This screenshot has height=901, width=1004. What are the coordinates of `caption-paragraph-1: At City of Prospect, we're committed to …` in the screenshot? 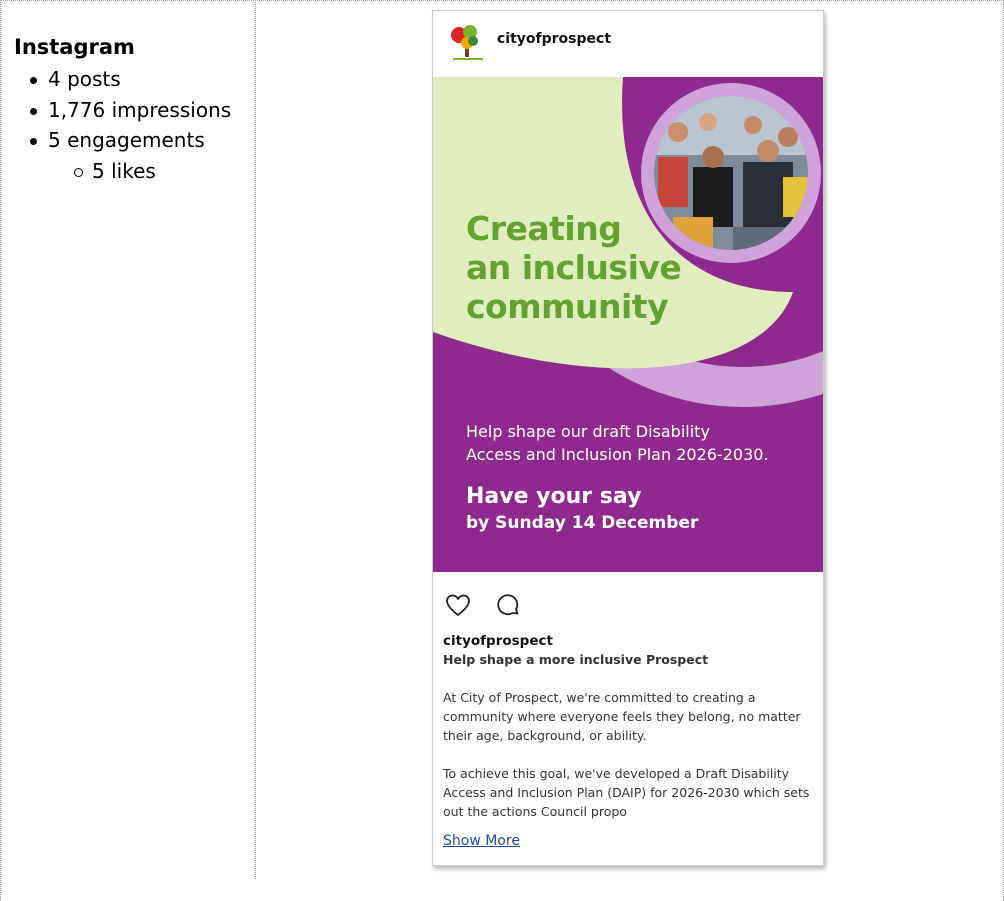 It's located at (622, 716).